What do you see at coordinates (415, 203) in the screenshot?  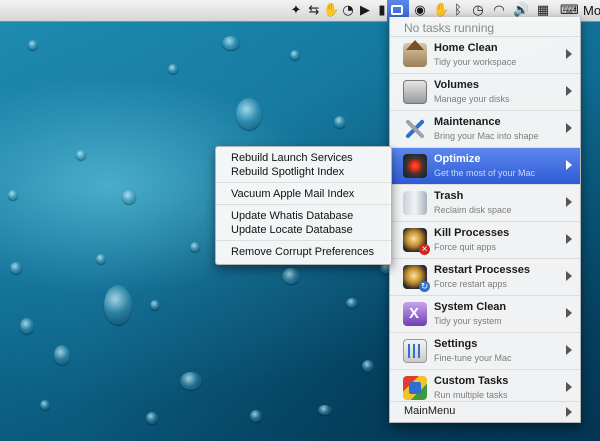 I see `trash-icon` at bounding box center [415, 203].